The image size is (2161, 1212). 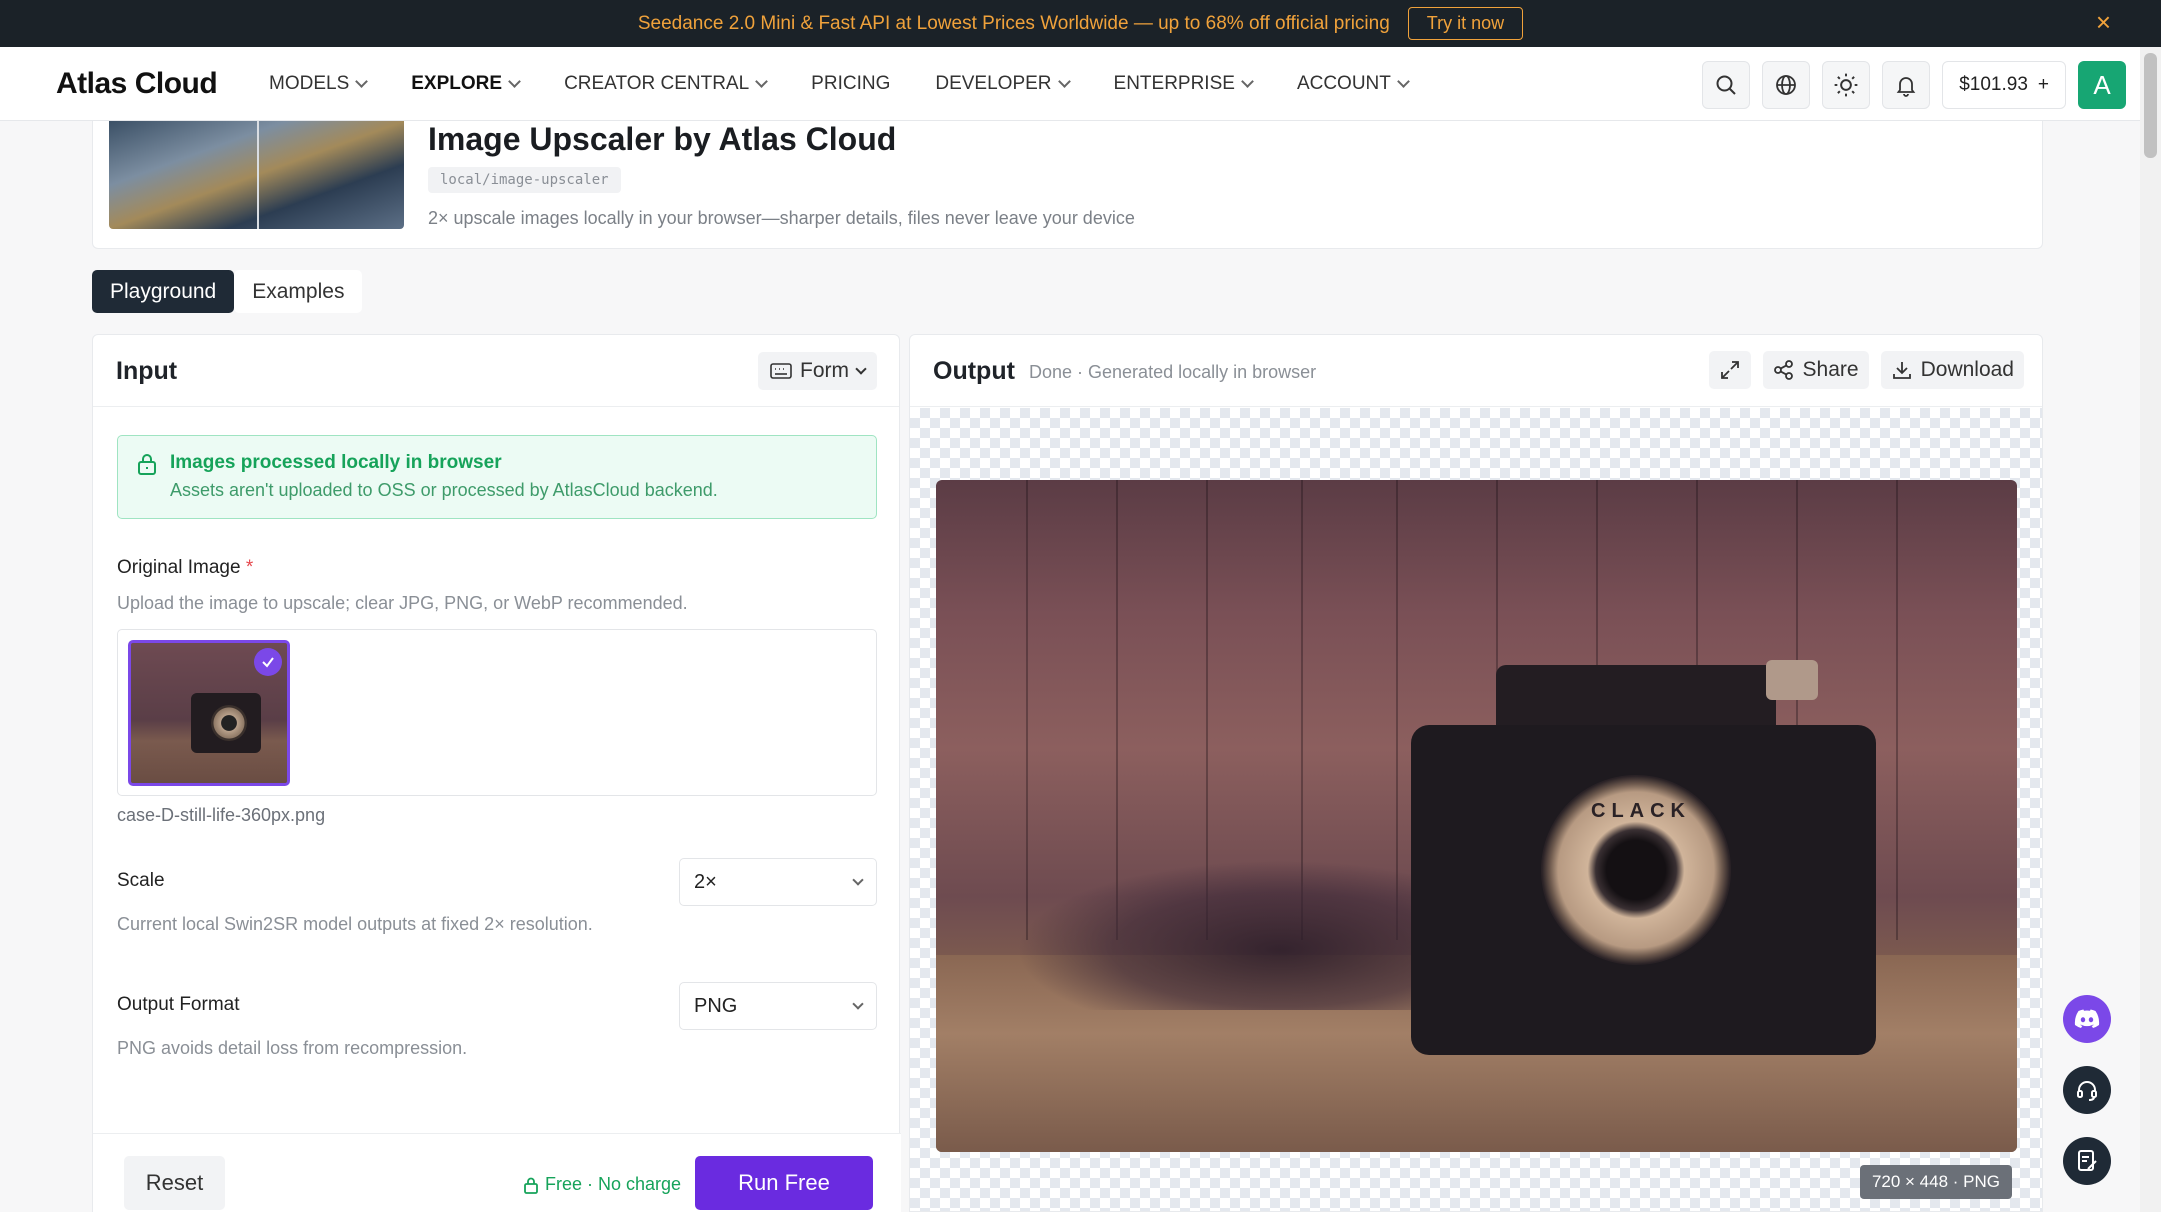 I want to click on sun-icon, so click(x=1846, y=85).